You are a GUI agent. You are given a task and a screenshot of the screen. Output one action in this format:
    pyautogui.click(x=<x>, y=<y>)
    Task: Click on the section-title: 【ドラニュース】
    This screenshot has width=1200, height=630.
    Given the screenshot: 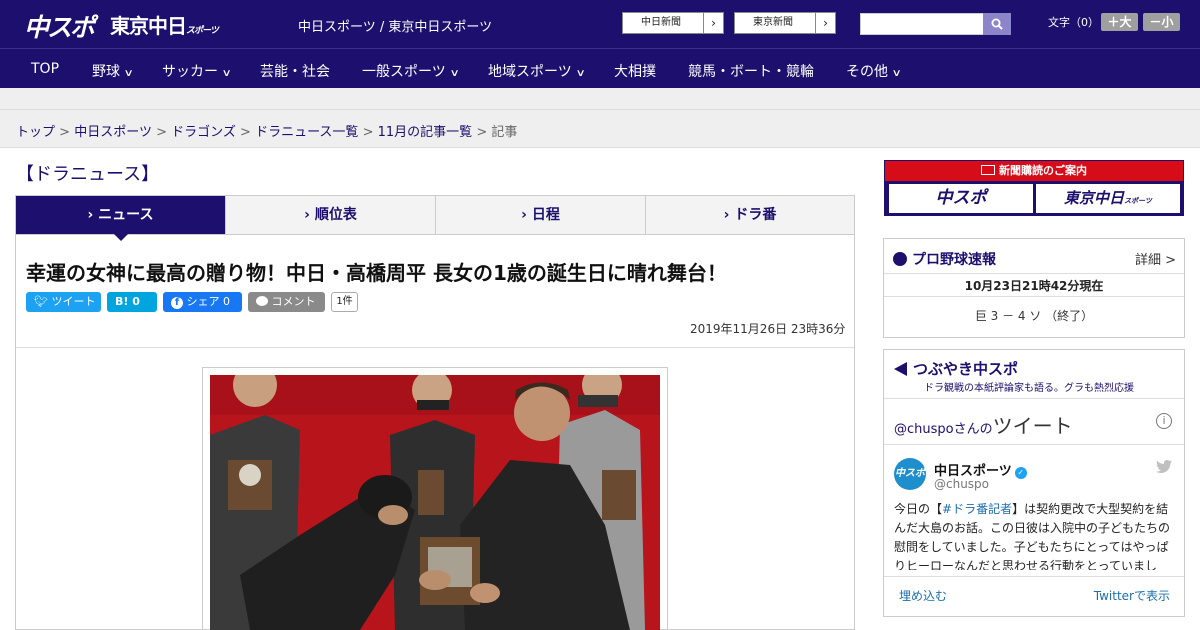 What is the action you would take?
    pyautogui.click(x=88, y=174)
    